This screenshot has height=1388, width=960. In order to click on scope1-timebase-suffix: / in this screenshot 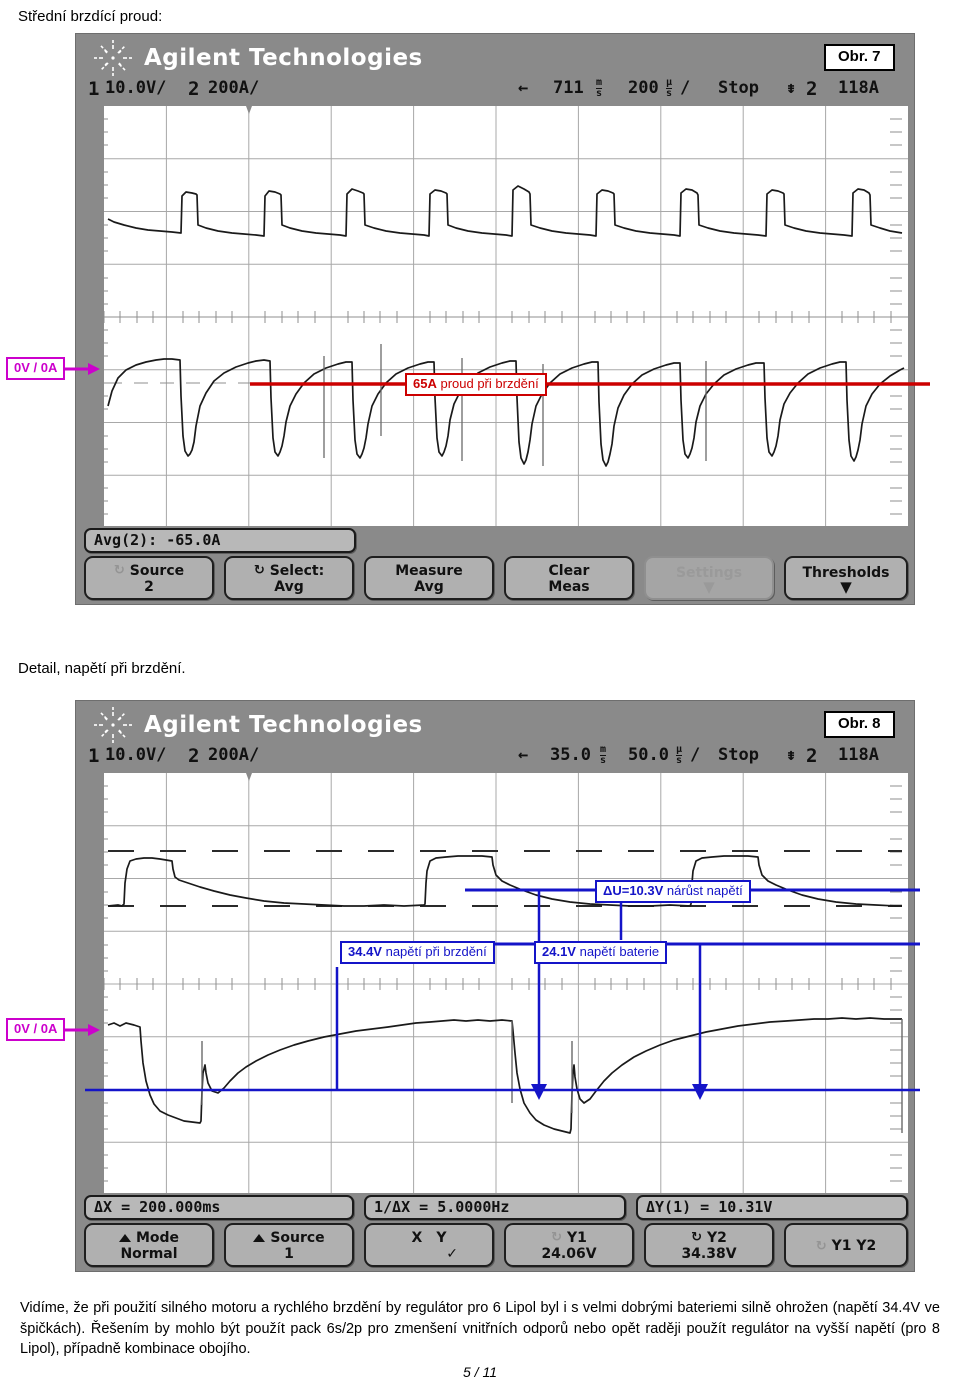, I will do `click(685, 88)`.